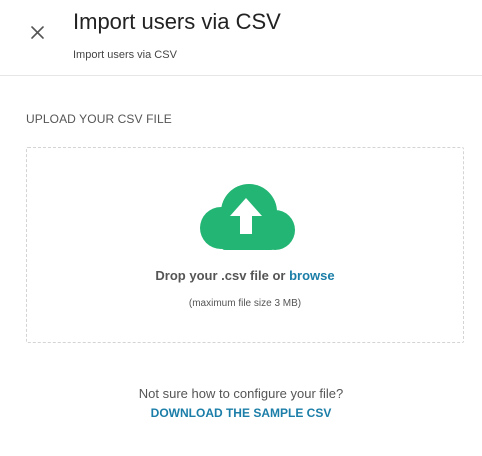 Image resolution: width=482 pixels, height=456 pixels. Describe the element at coordinates (125, 55) in the screenshot. I see `page-subtitle: Import users via CSV` at that location.